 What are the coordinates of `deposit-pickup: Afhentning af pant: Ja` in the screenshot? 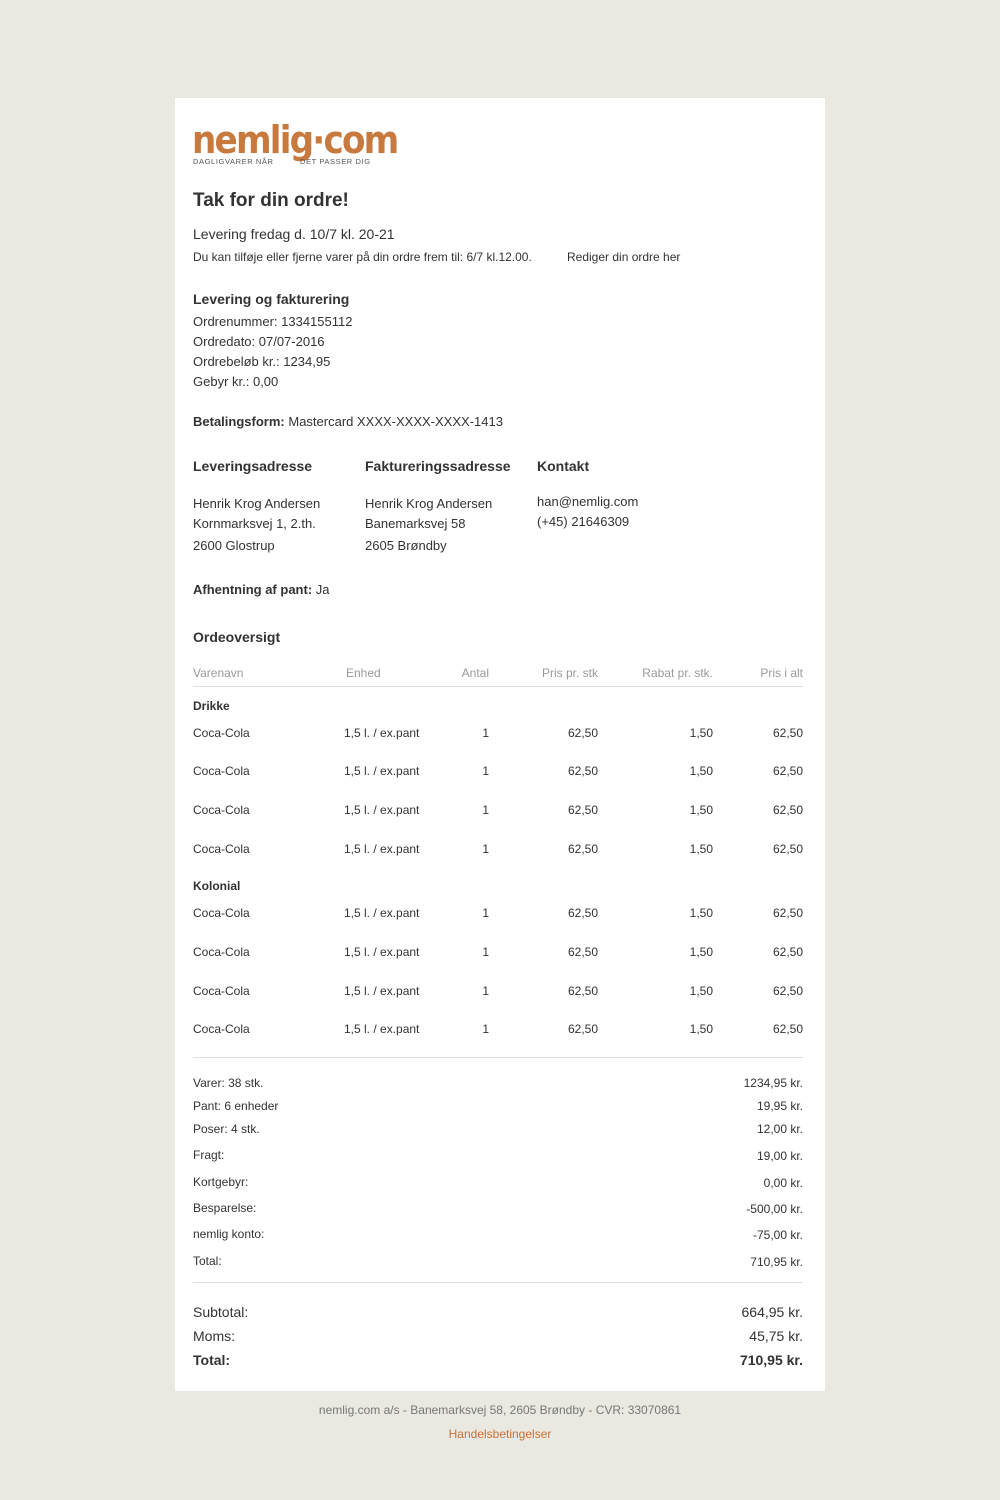 It's located at (261, 589).